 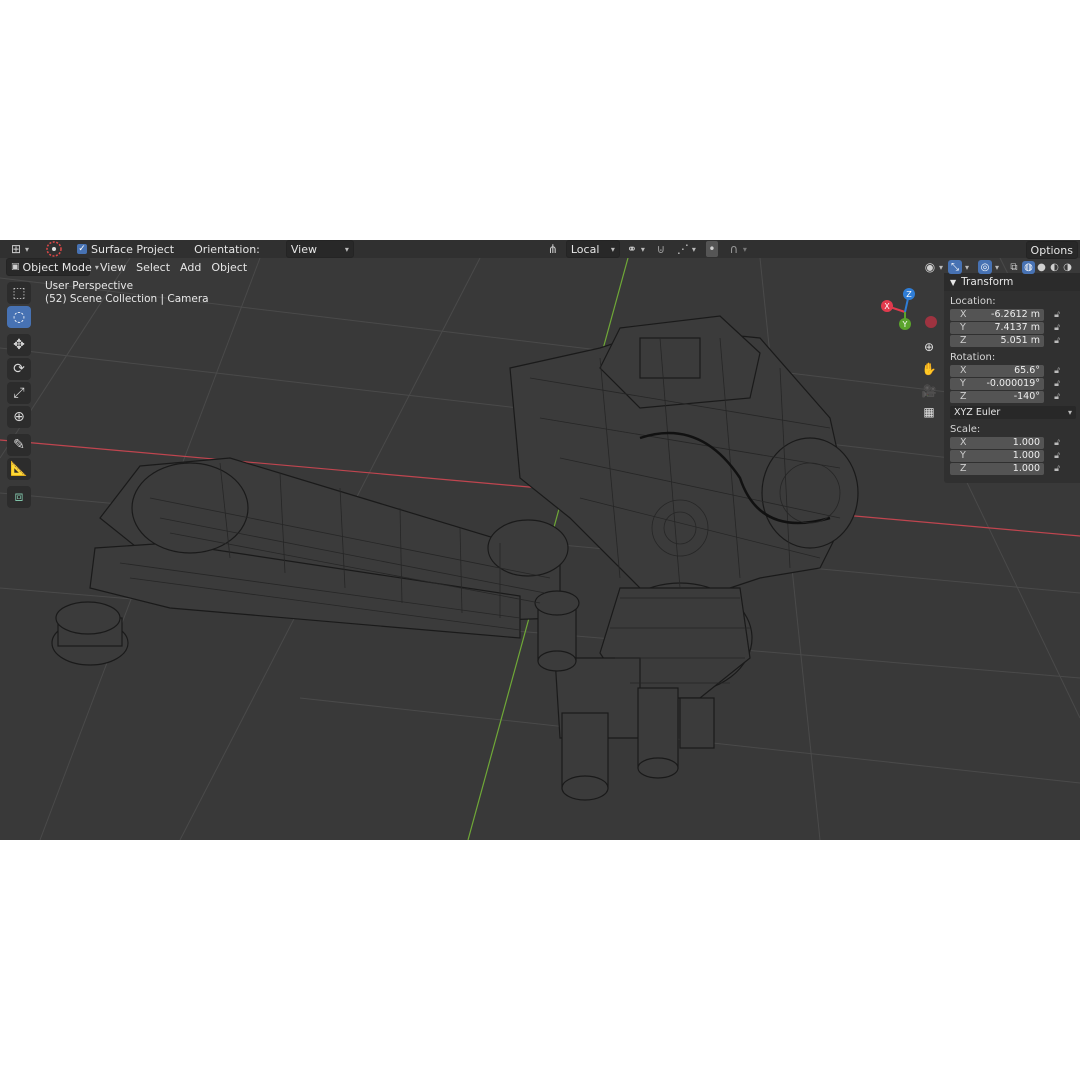 I want to click on navigation-gizmo: X Z Y, so click(x=910, y=314).